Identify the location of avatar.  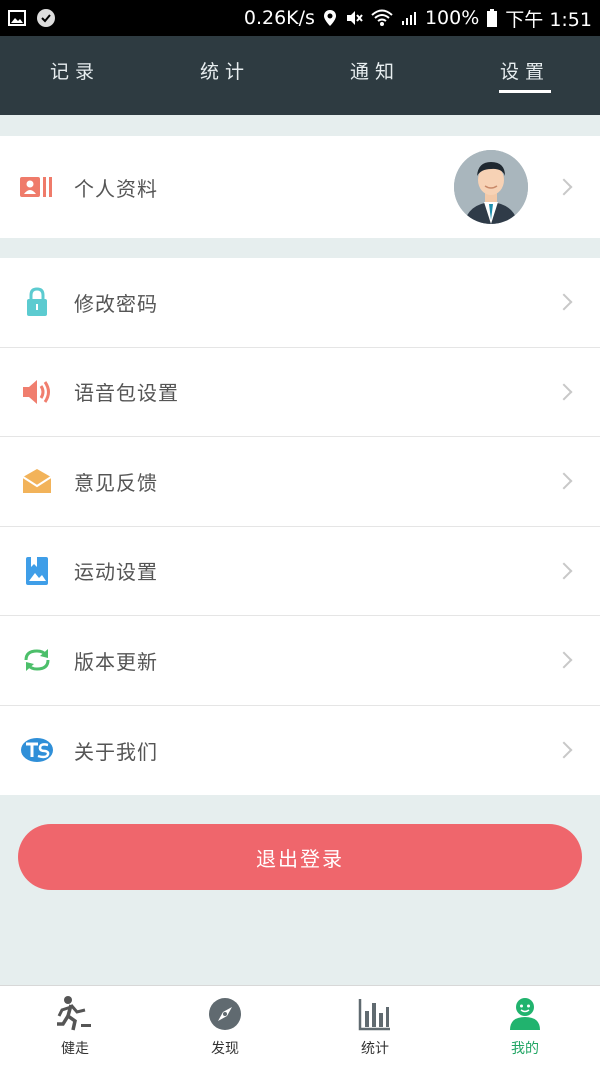
(491, 187).